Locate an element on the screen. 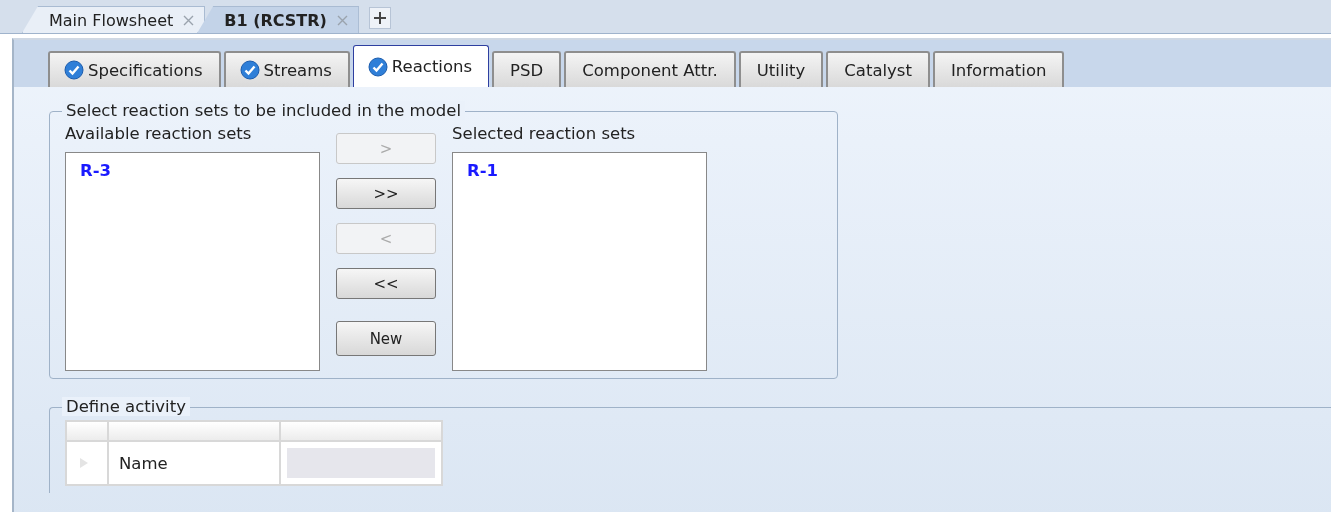 The image size is (1331, 512). list-item: R-3 is located at coordinates (96, 170).